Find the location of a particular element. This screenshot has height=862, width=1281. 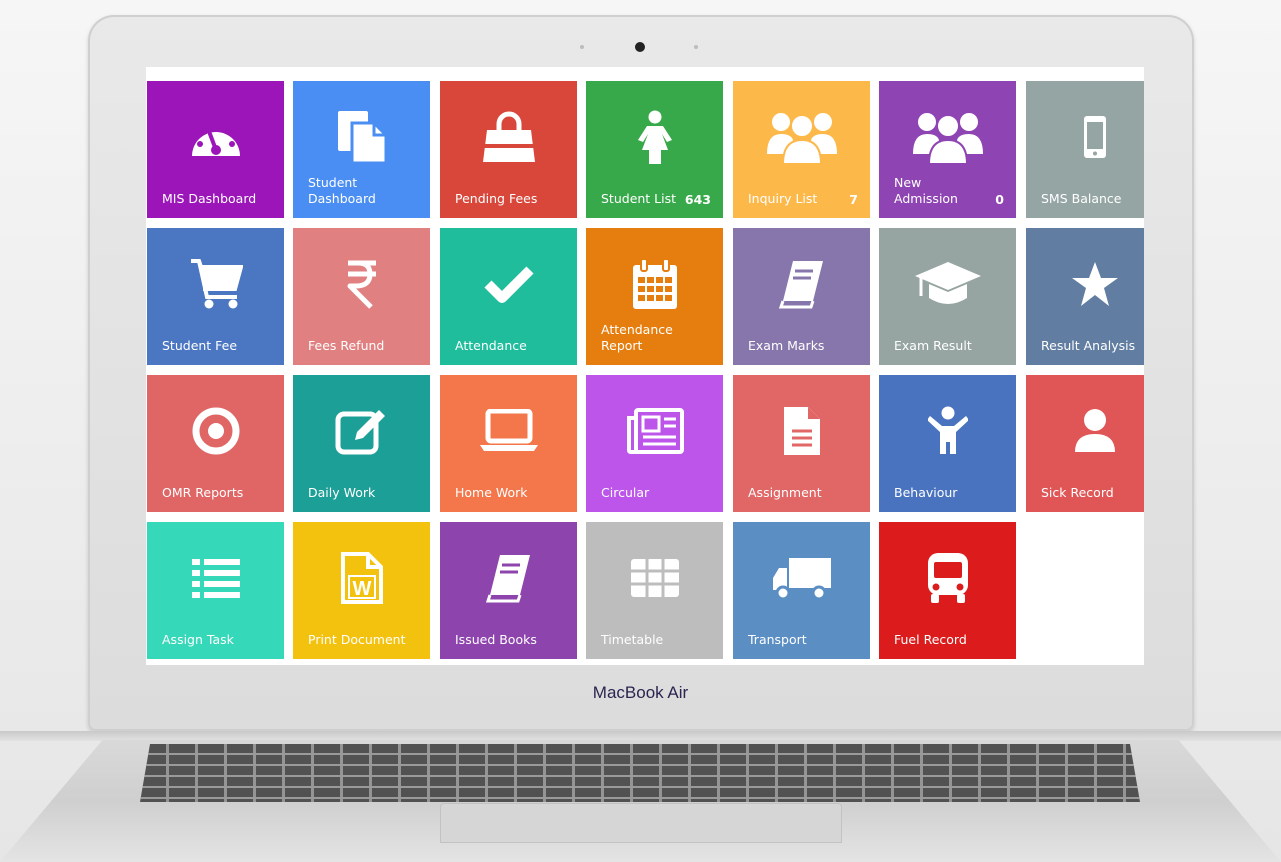

tile-label: SMS Balance is located at coordinates (1081, 198).